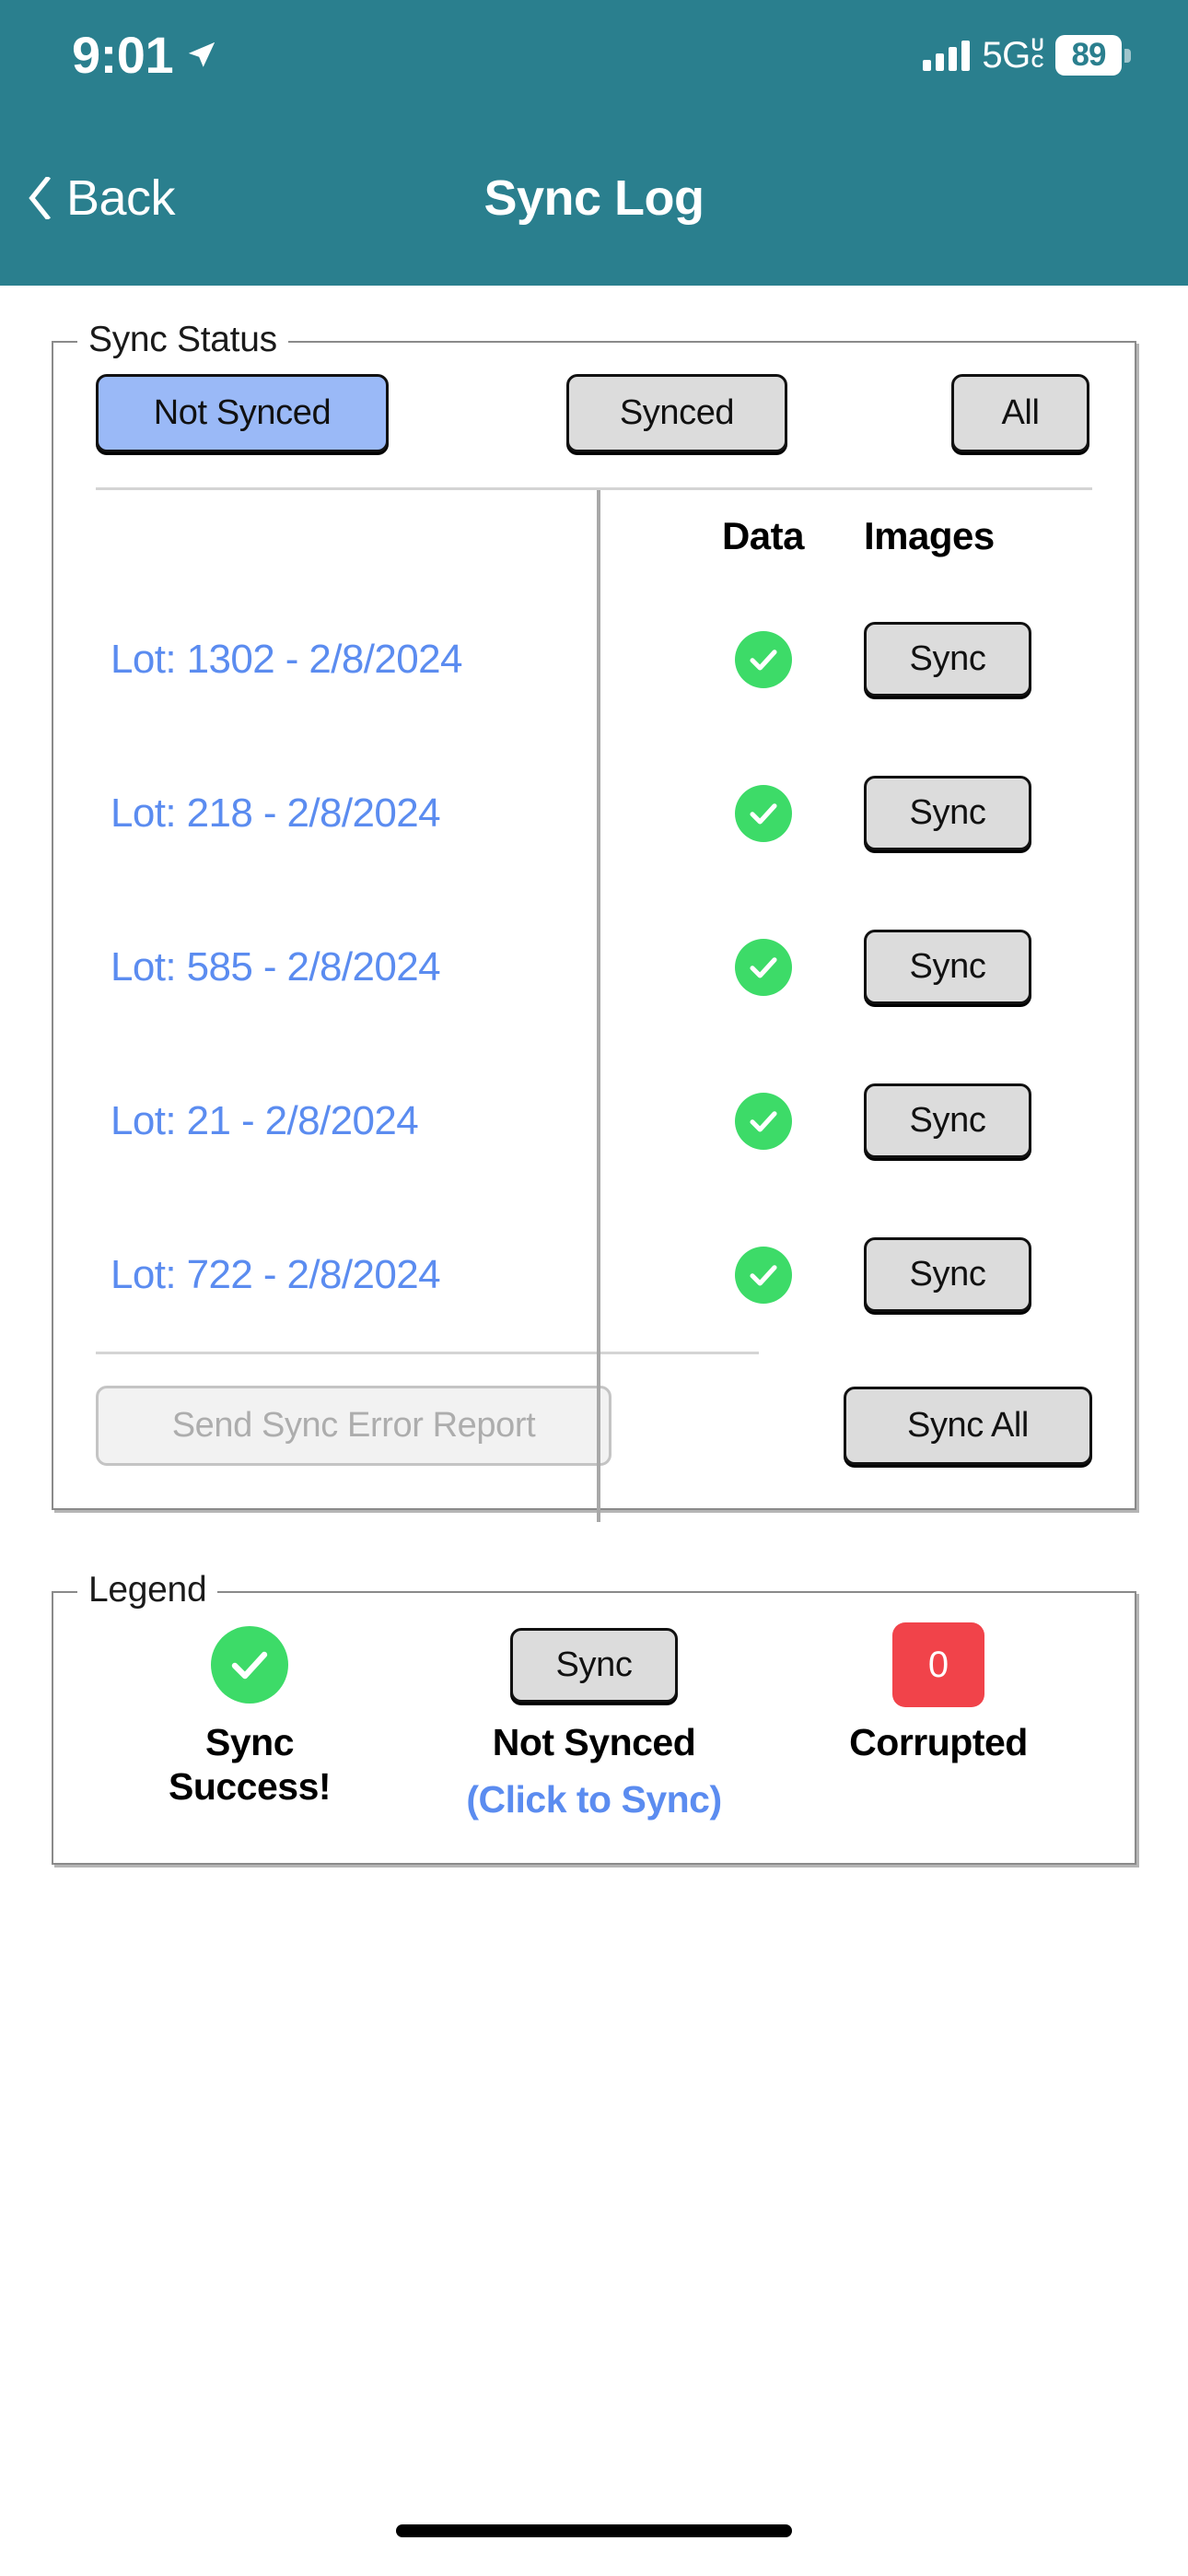 This screenshot has height=2576, width=1188. I want to click on status-bar-time: 9:01, so click(123, 55).